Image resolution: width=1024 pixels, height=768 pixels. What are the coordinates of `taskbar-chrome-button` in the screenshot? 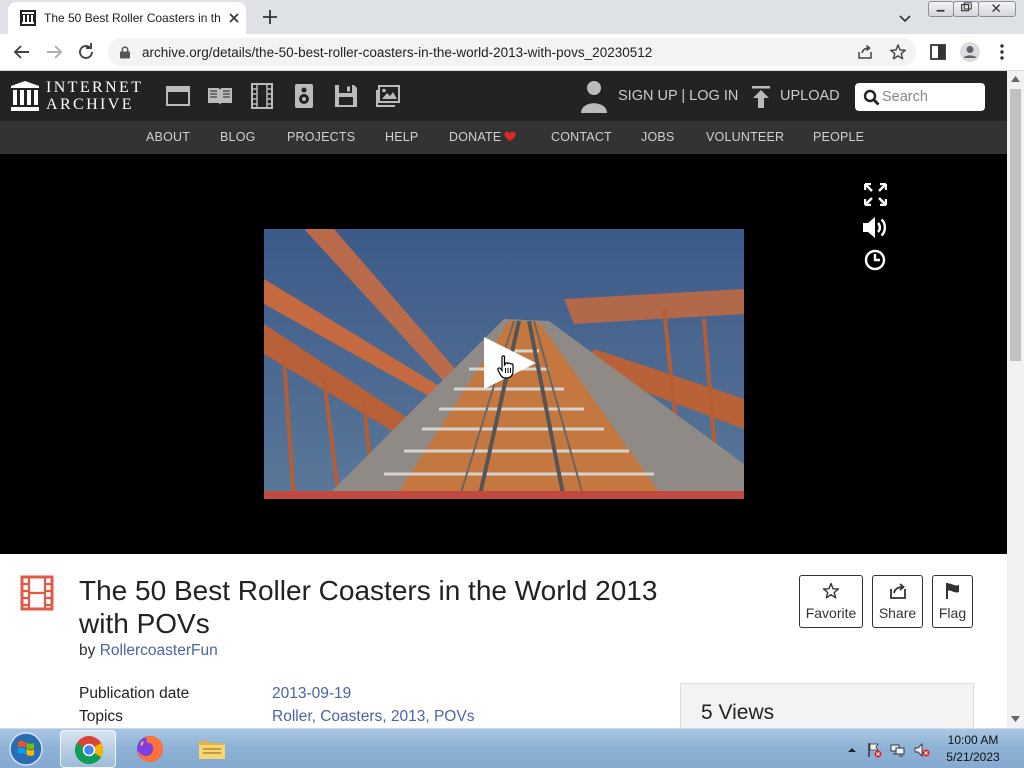 It's located at (88, 749).